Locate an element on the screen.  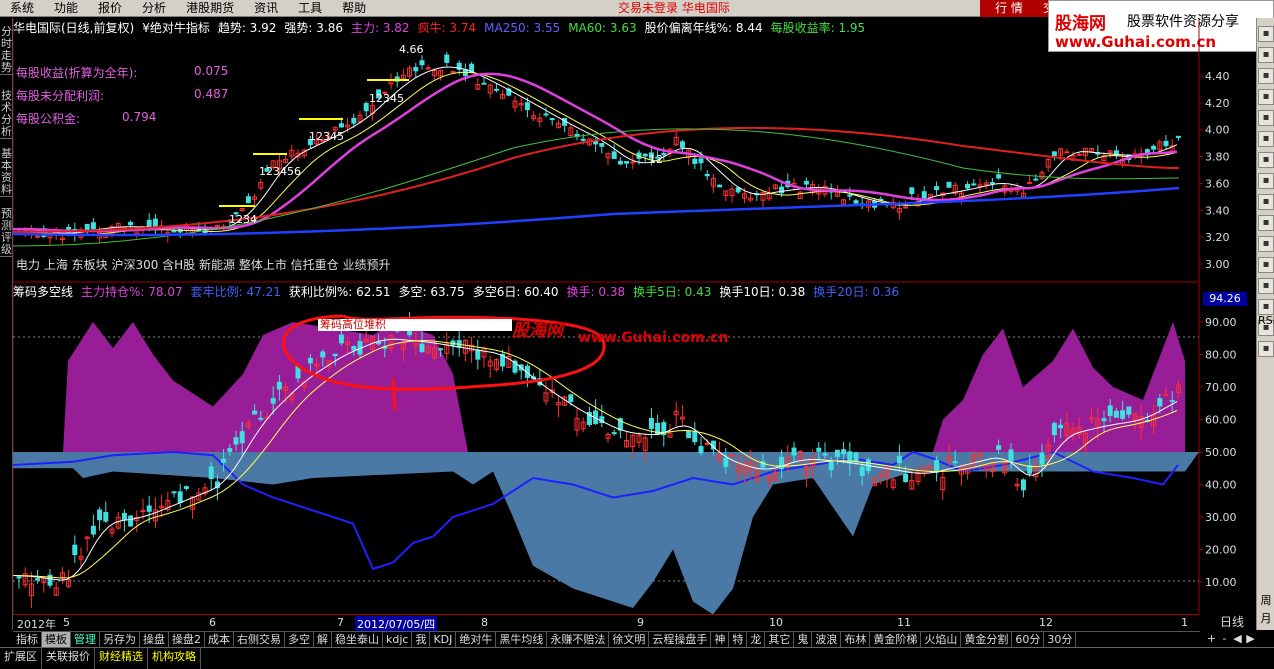
toolbar-icon-13: ▪ is located at coordinates (1266, 307).